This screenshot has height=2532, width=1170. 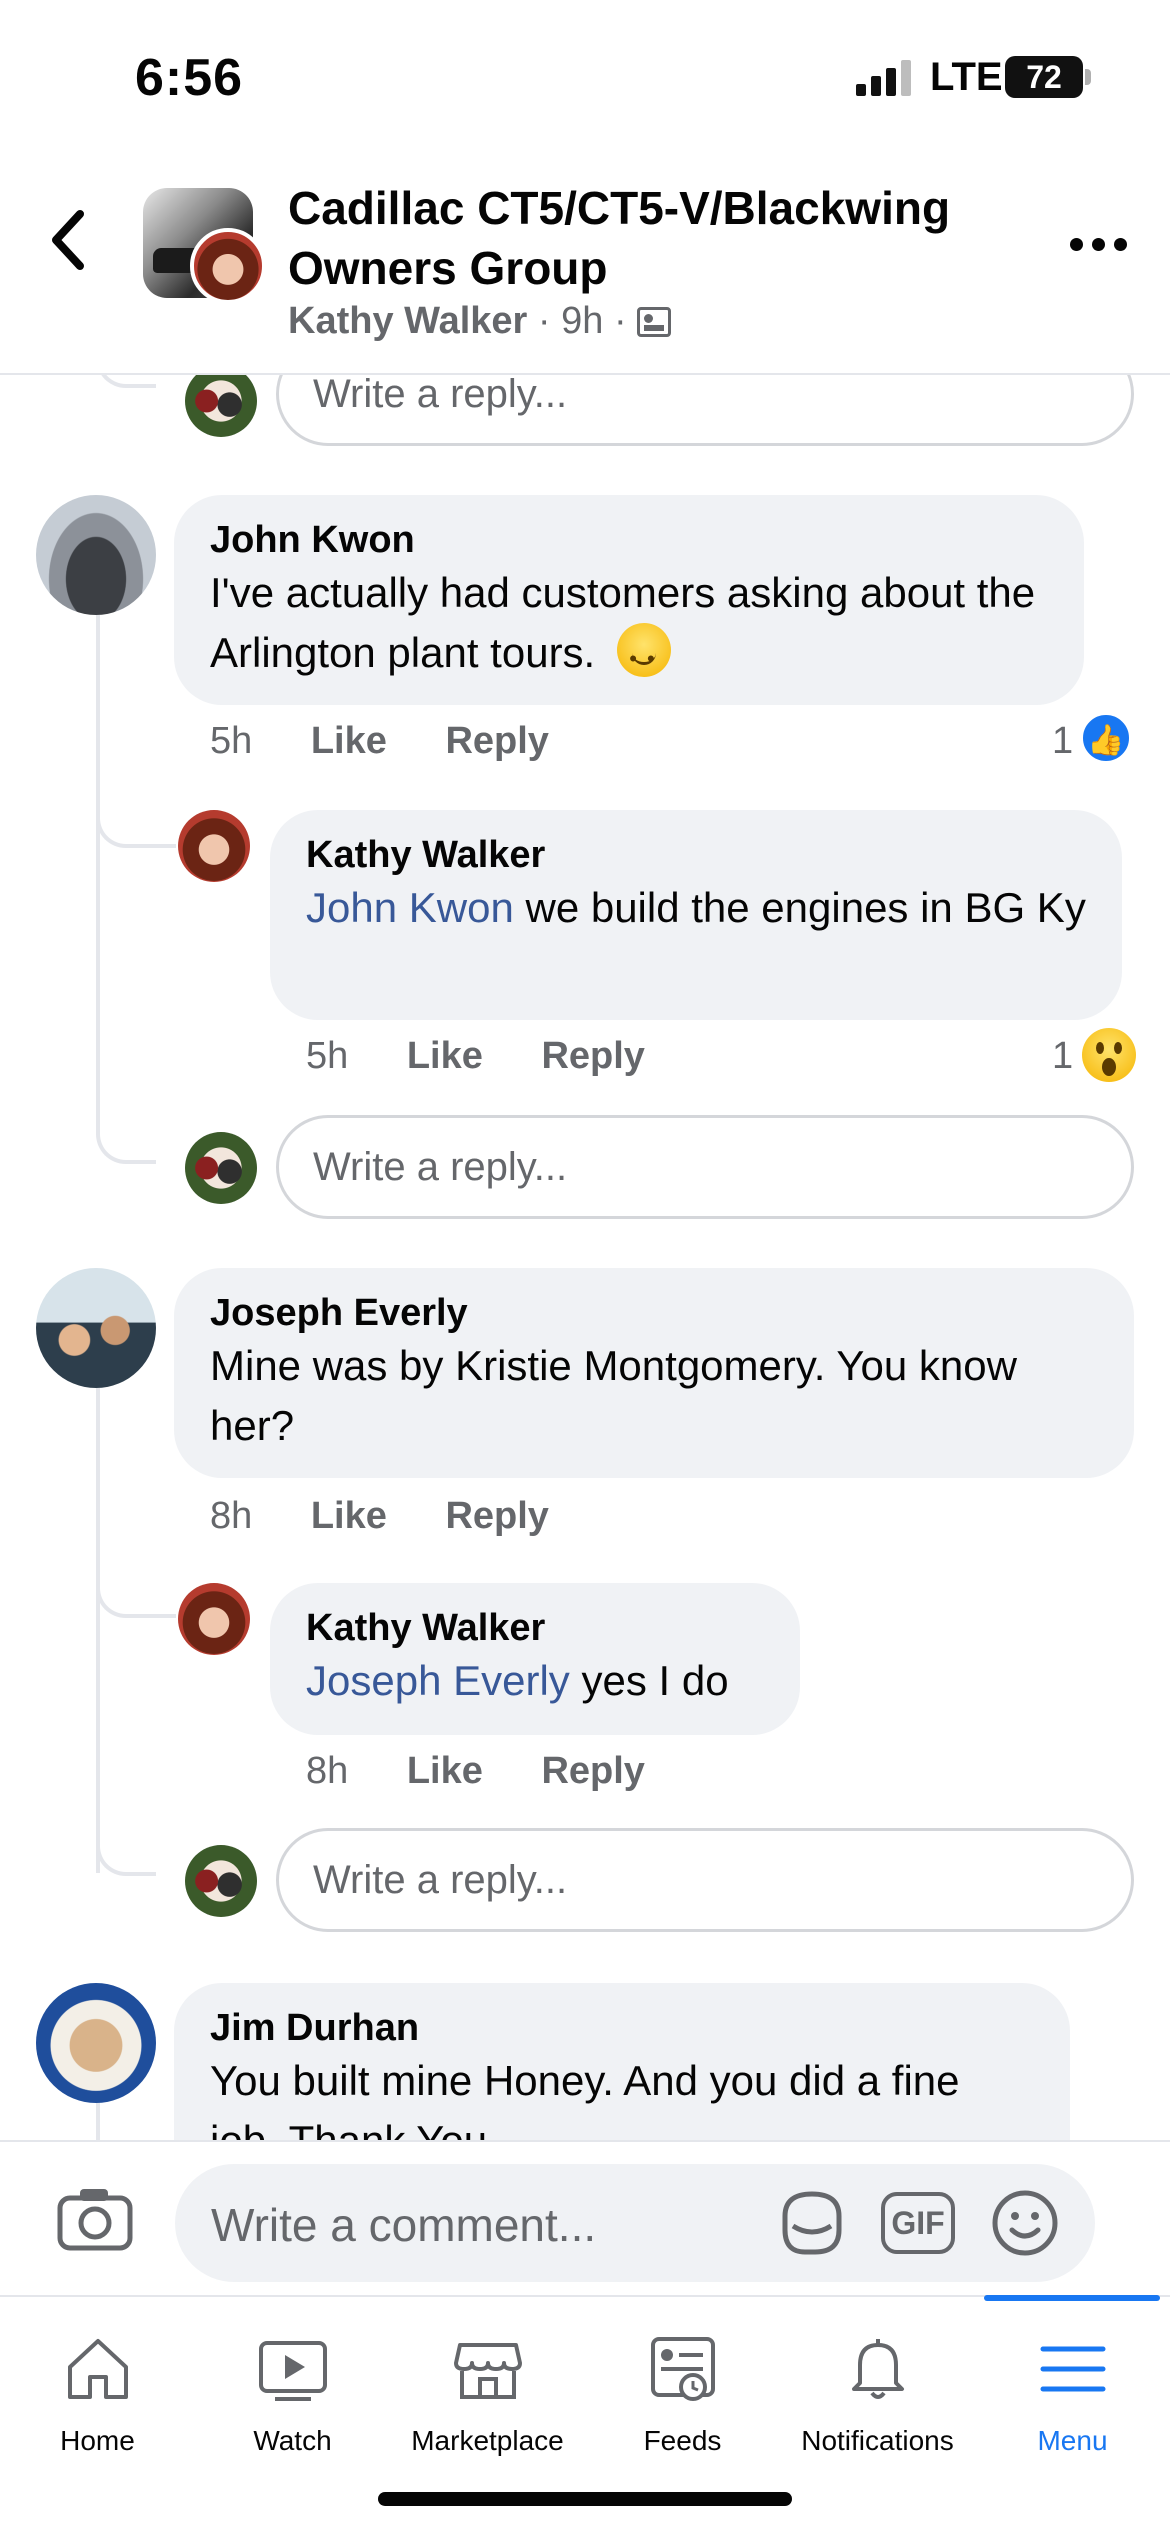 I want to click on tab-watch: Watch, so click(x=292, y=2387).